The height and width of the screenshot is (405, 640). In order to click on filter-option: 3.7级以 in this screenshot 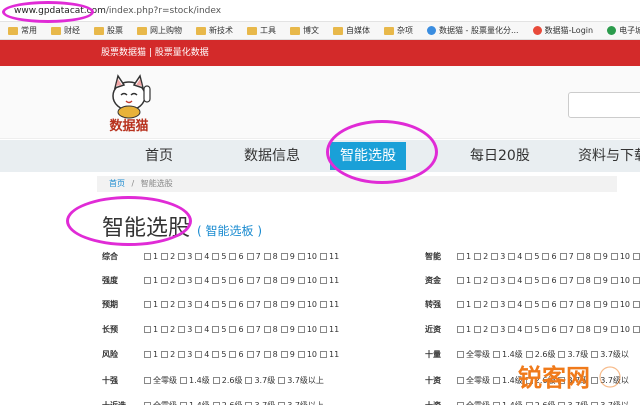, I will do `click(610, 354)`.